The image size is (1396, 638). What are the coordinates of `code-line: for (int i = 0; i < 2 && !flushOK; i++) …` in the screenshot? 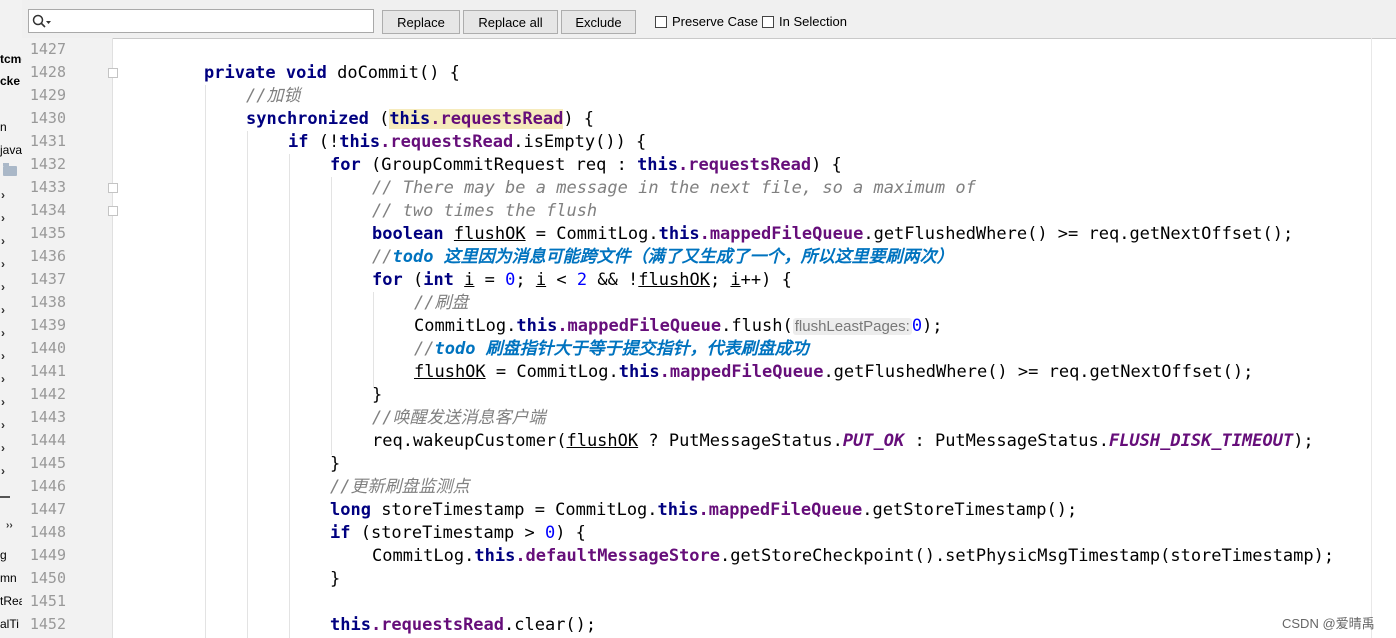 It's located at (582, 280).